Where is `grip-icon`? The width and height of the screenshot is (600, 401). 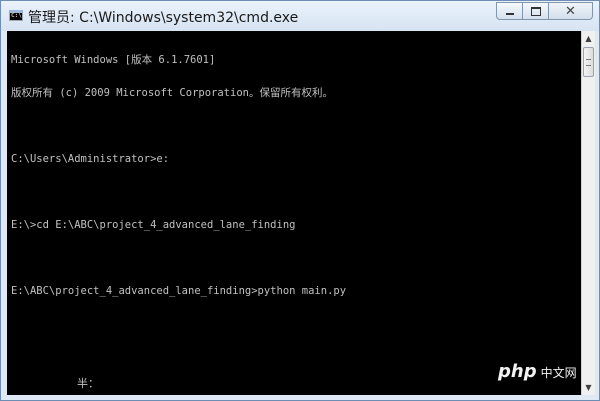 grip-icon is located at coordinates (588, 62).